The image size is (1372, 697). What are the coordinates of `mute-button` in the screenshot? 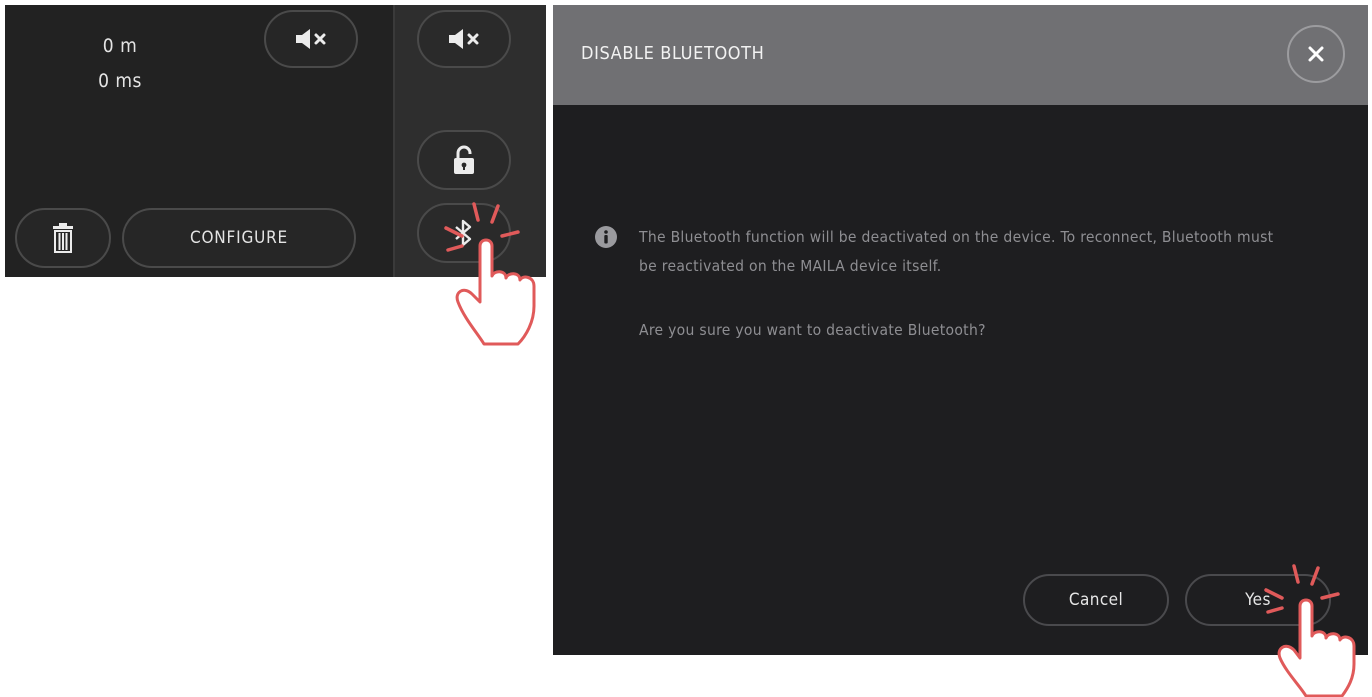 It's located at (311, 39).